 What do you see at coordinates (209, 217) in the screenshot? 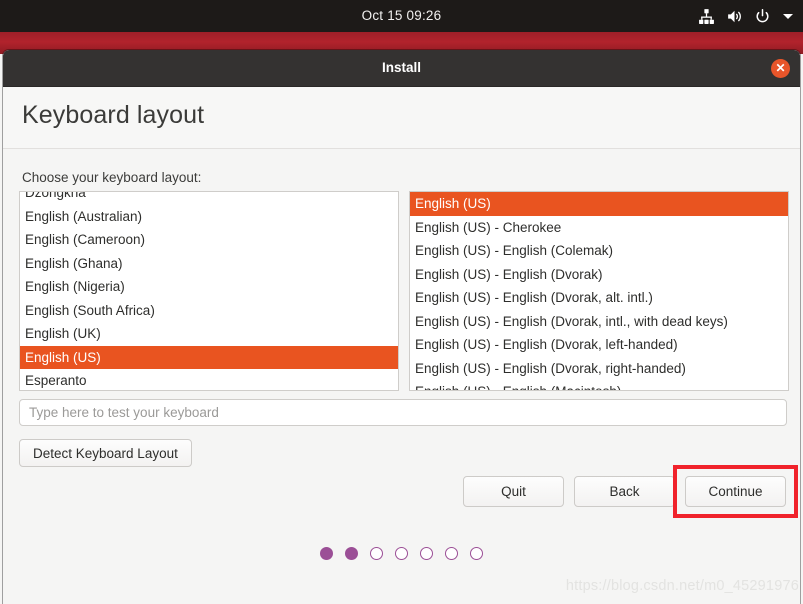
I see `list-item: English (Australian)` at bounding box center [209, 217].